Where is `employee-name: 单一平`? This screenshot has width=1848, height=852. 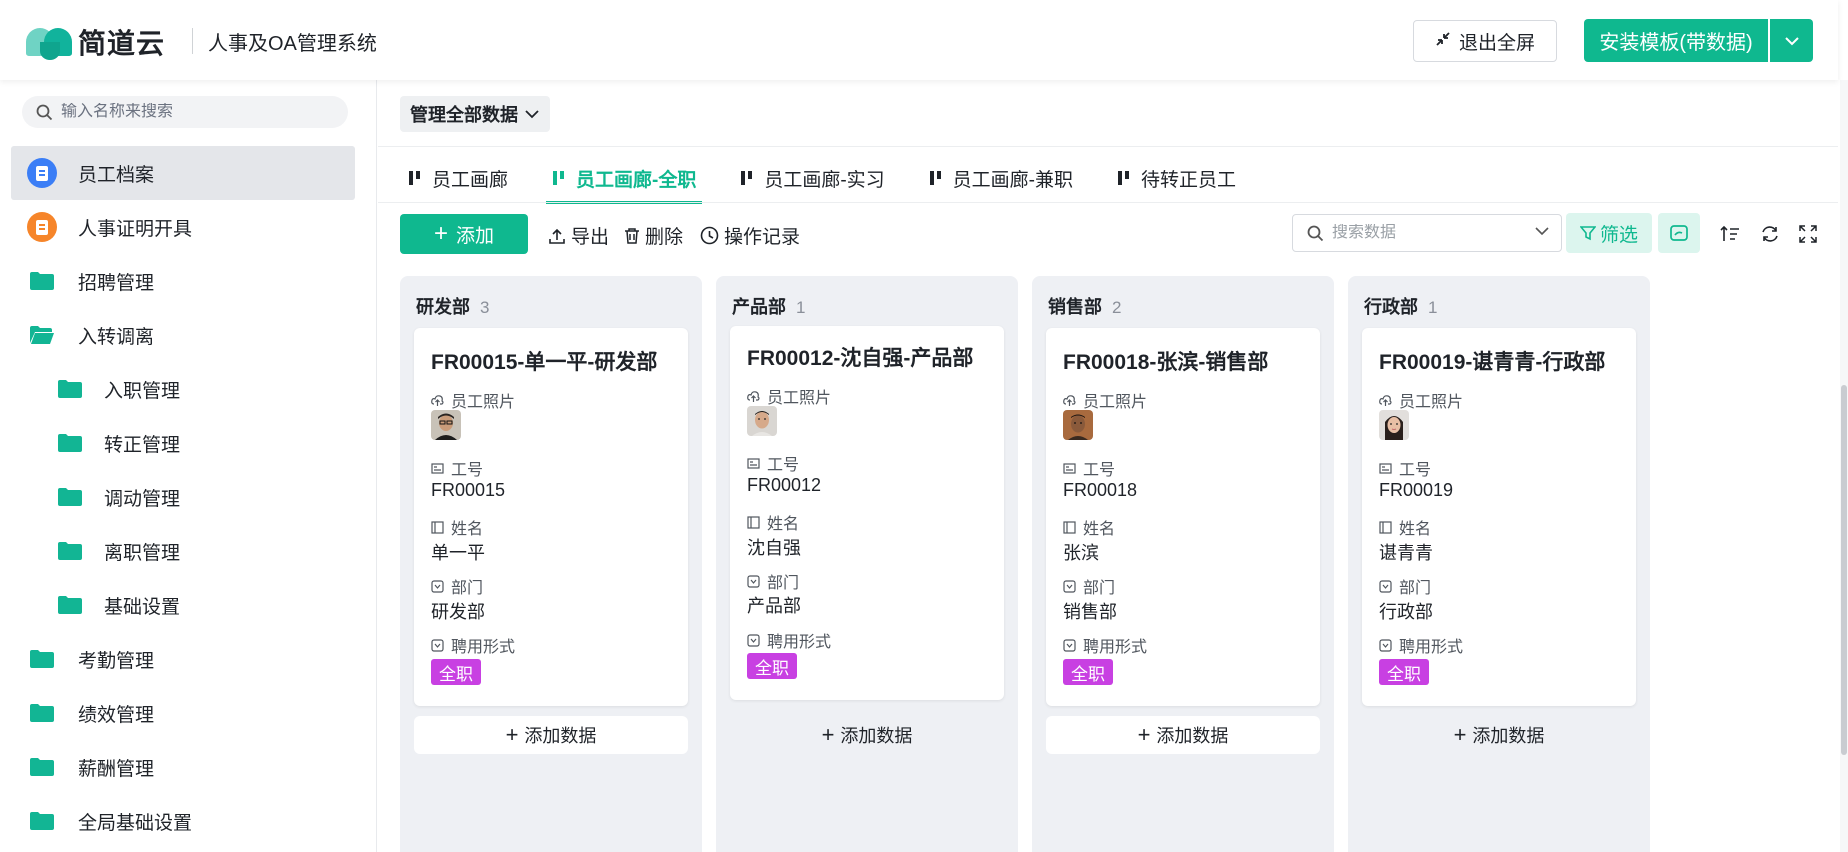 employee-name: 单一平 is located at coordinates (458, 553).